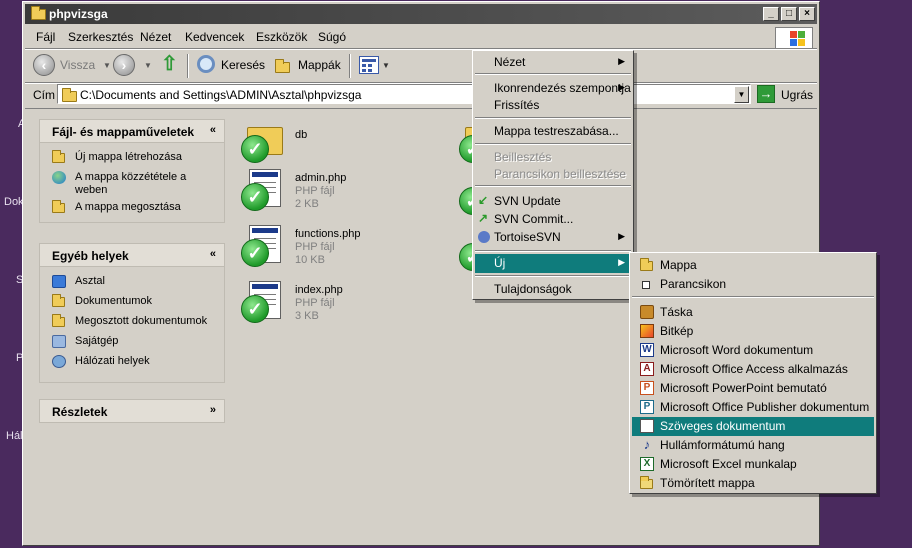 This screenshot has height=548, width=912. What do you see at coordinates (116, 207) in the screenshot?
I see `task-share-folder: A mappa megosztása` at bounding box center [116, 207].